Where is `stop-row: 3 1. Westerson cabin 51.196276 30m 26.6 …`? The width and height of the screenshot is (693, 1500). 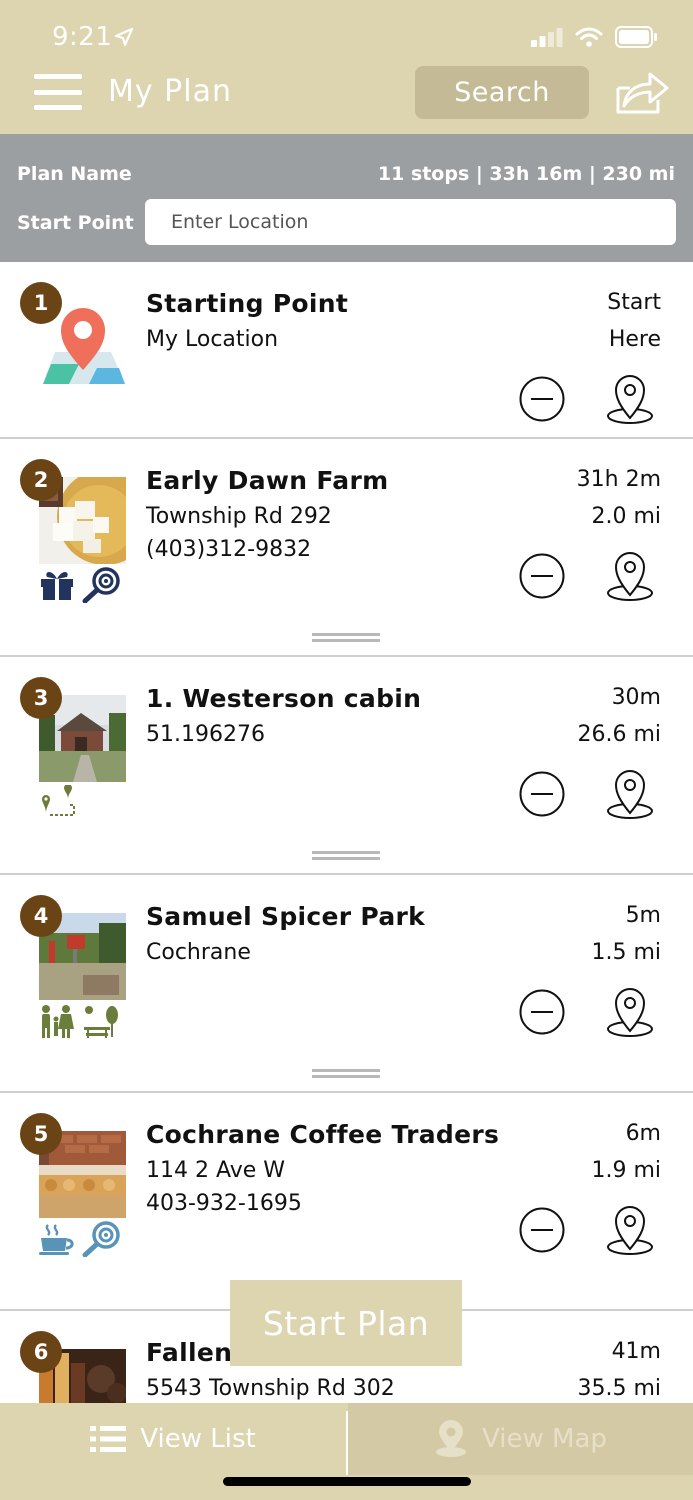 stop-row: 3 1. Westerson cabin 51.196276 30m 26.6 … is located at coordinates (346, 766).